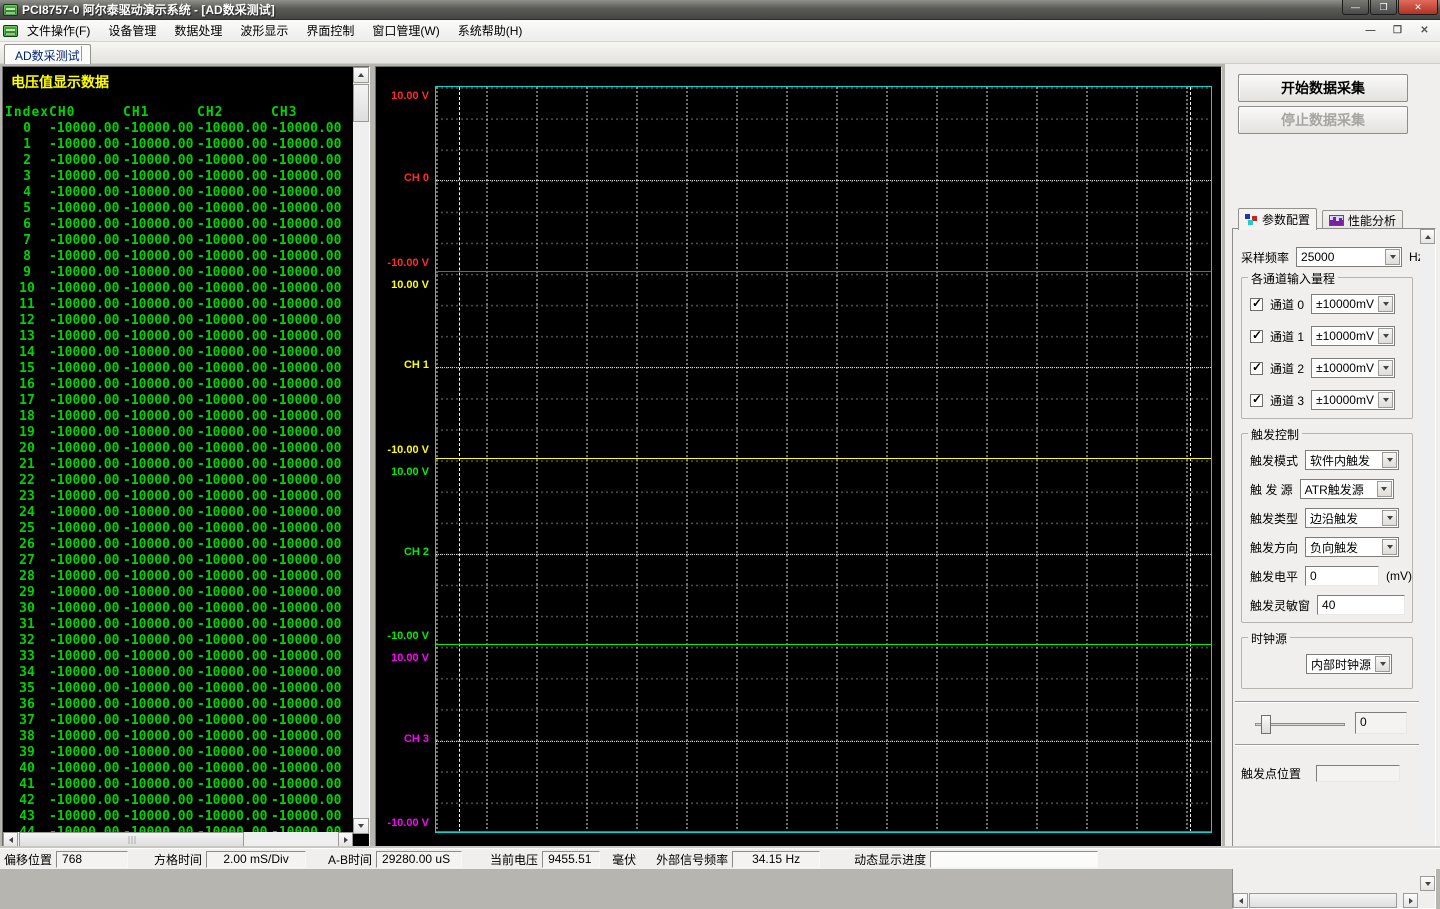 The height and width of the screenshot is (909, 1440). Describe the element at coordinates (1355, 7) in the screenshot. I see `minimize-button: —` at that location.